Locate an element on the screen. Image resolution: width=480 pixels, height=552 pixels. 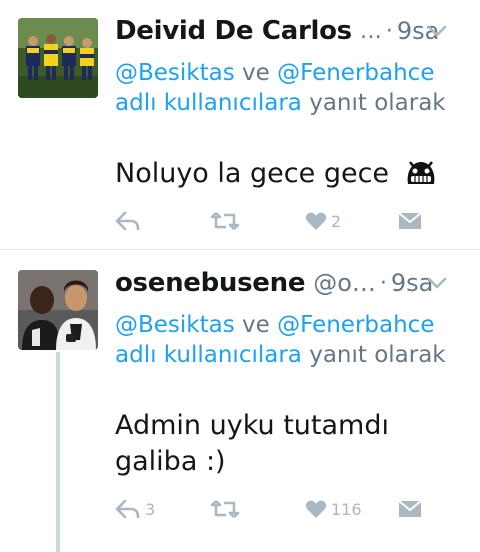
tweet-actions: 2 is located at coordinates (275, 221).